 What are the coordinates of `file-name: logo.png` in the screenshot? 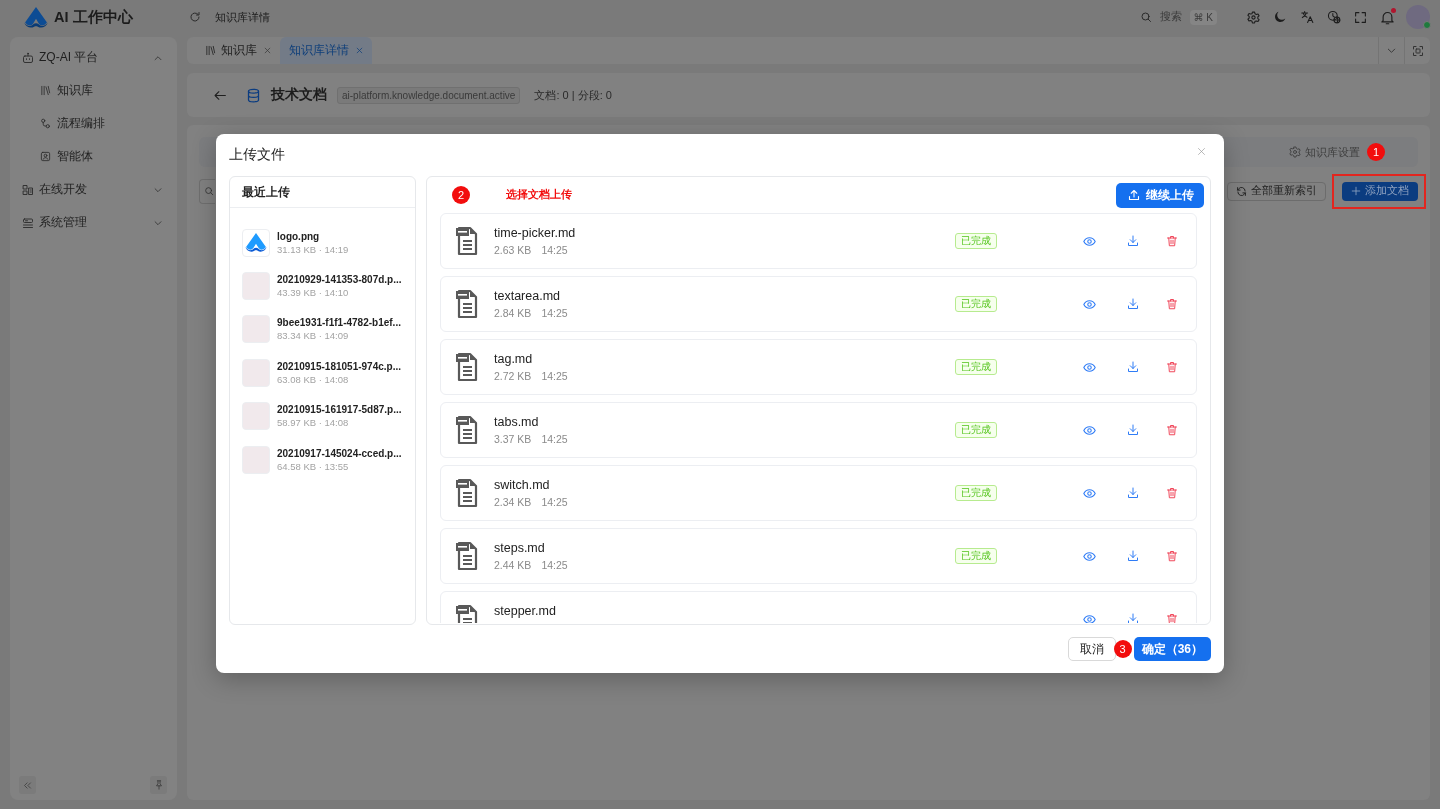 It's located at (299, 236).